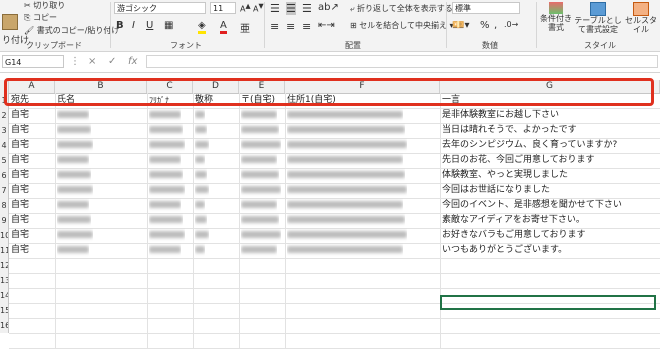 Image resolution: width=660 pixels, height=349 pixels. I want to click on cell-comment: 素敵なアイディアをお寄せ下さい。, so click(513, 220).